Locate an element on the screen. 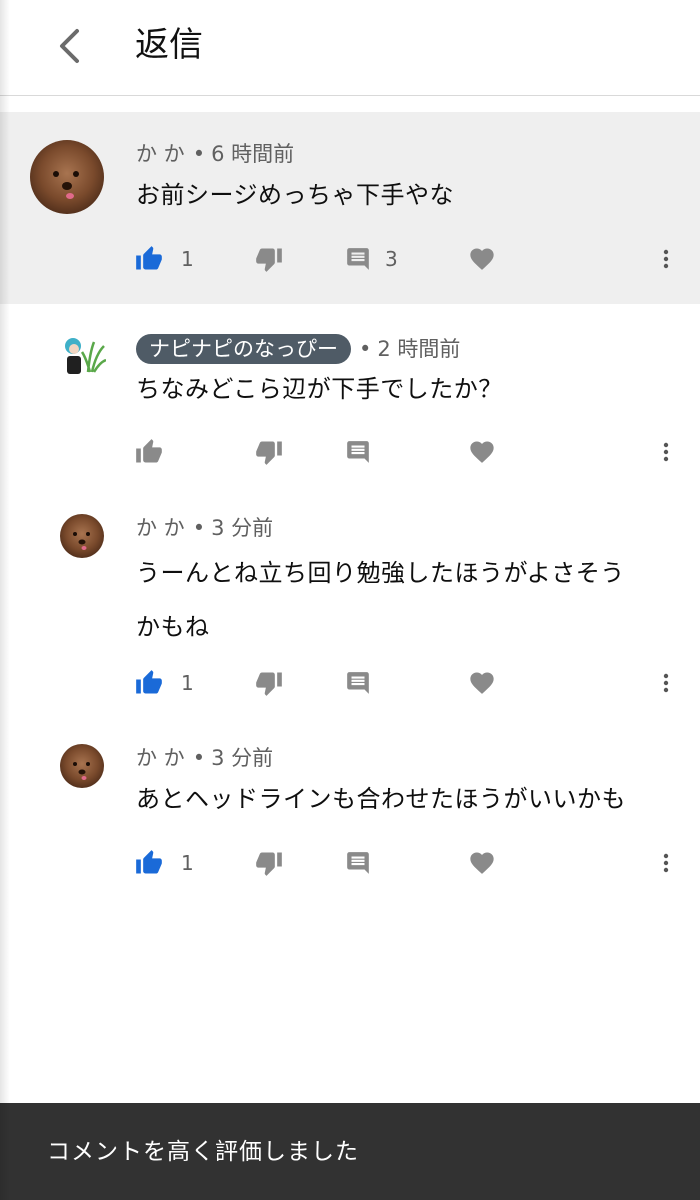 The image size is (700, 1200). comment-meta: ナピナピのなっぴー • 2 時間前 is located at coordinates (298, 349).